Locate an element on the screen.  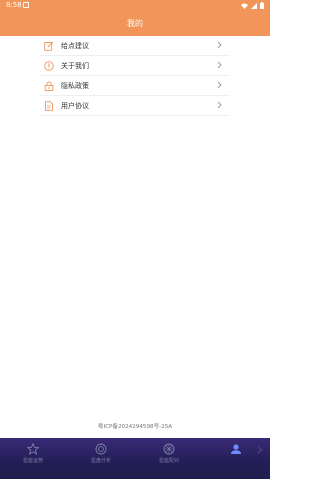
settings-menu: 给点建议 关于我们 隐私政策 用户协议 is located at coordinates (135, 76).